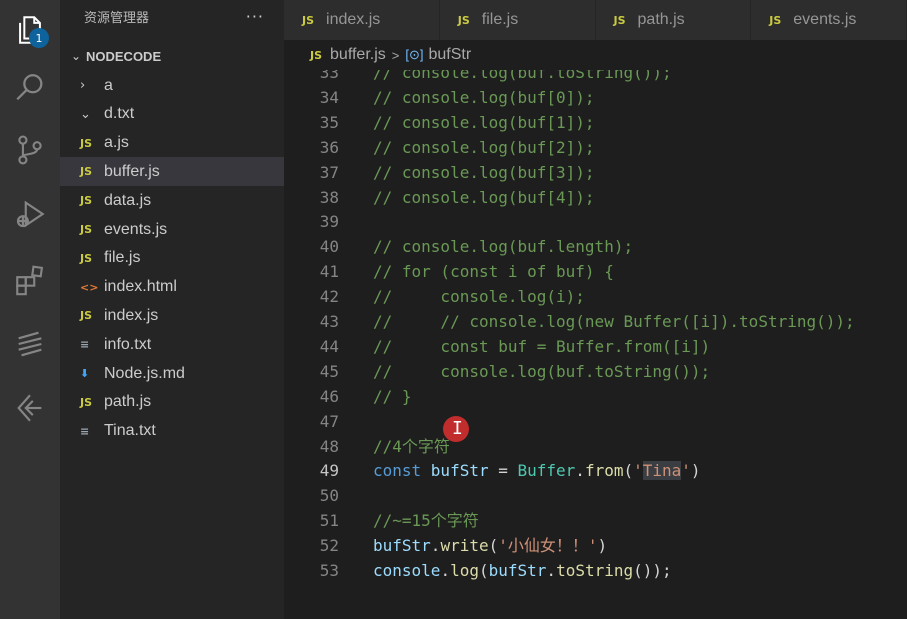  Describe the element at coordinates (484, 97) in the screenshot. I see `code-text: // console.log(buf[0]);` at that location.